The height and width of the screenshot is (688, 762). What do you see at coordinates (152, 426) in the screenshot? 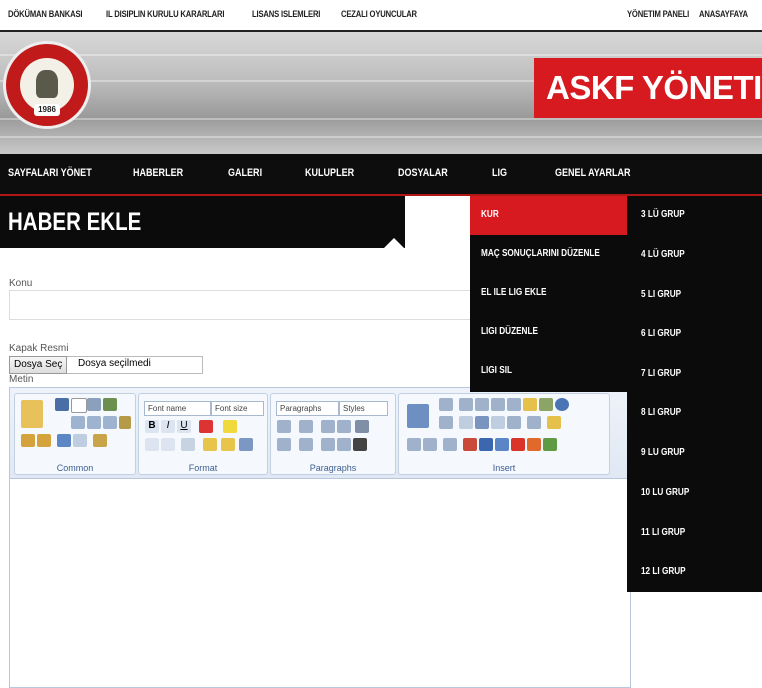
I see `bold-icon: B` at bounding box center [152, 426].